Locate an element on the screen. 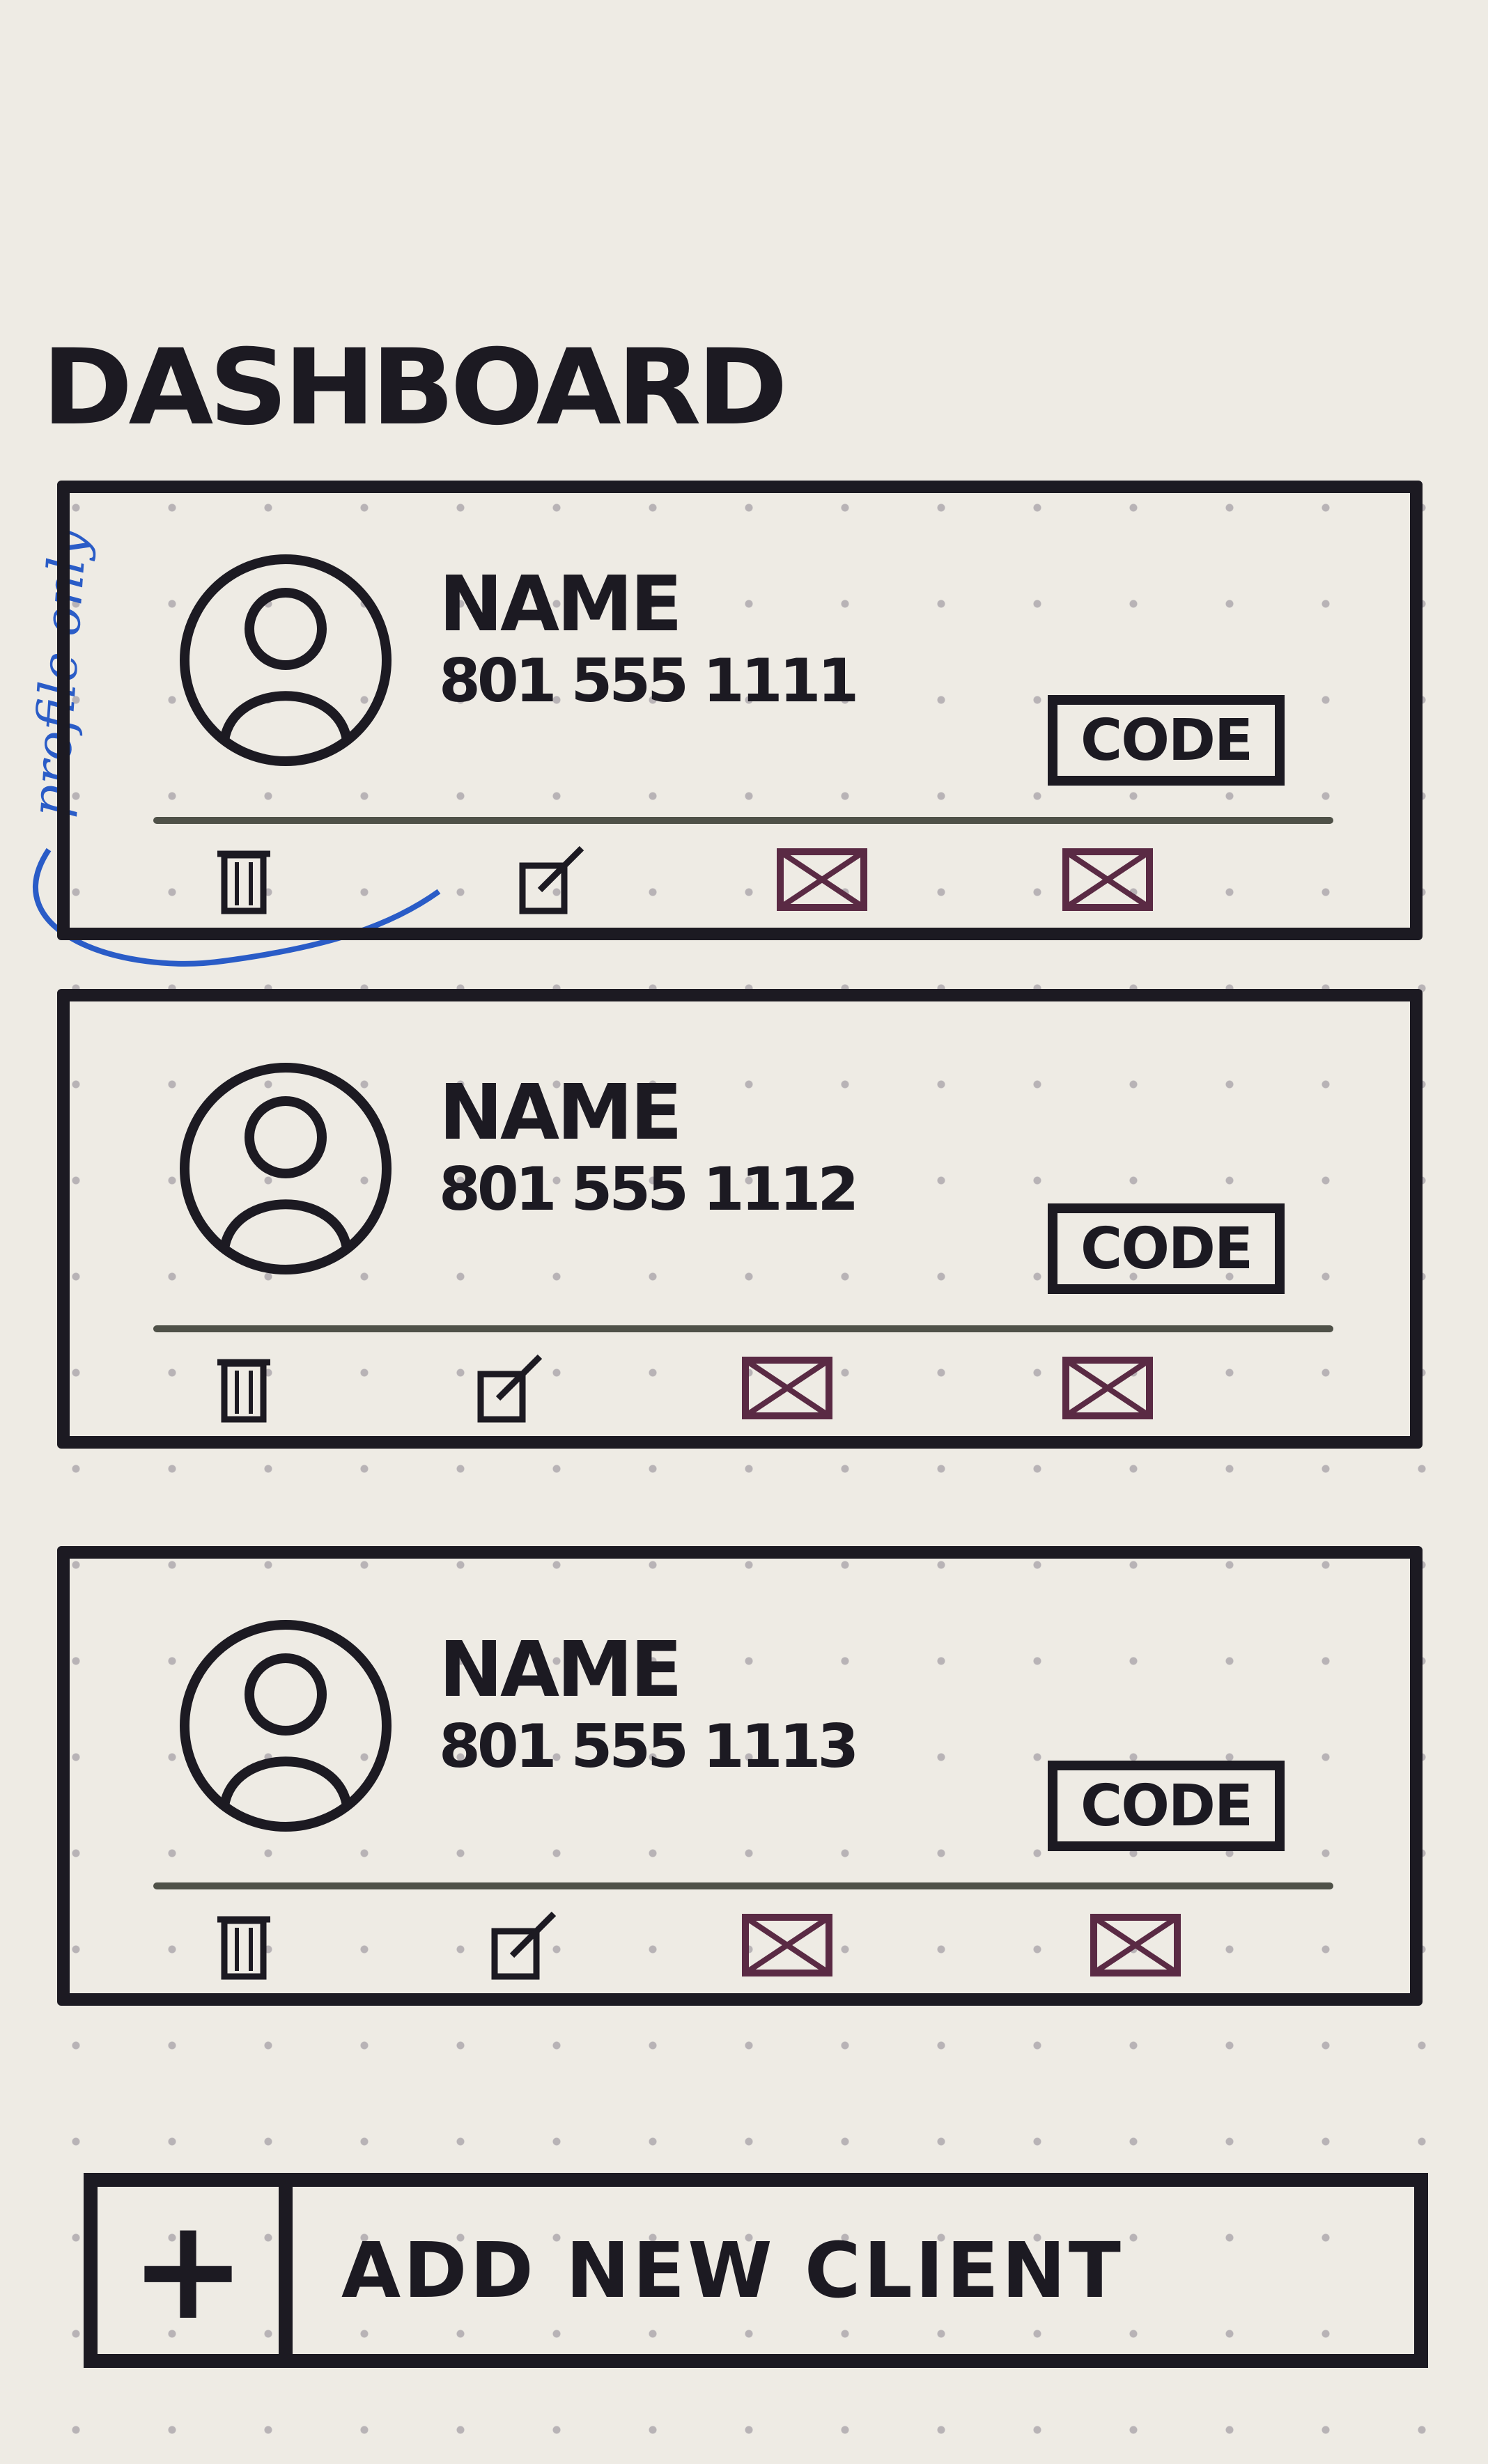 This screenshot has width=1488, height=2464. page-title: DASHBOARD is located at coordinates (415, 388).